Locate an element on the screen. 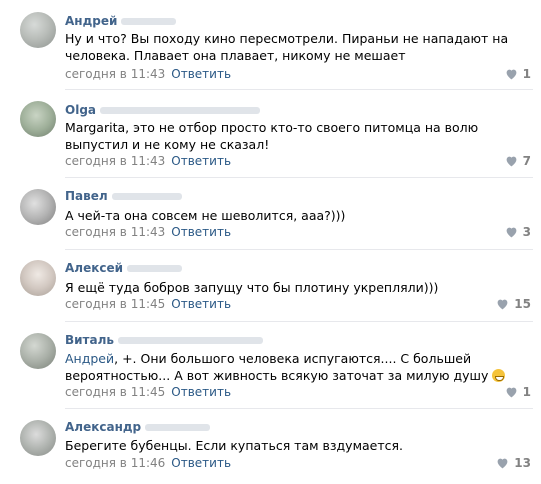  mention-link: Андрей is located at coordinates (89, 358).